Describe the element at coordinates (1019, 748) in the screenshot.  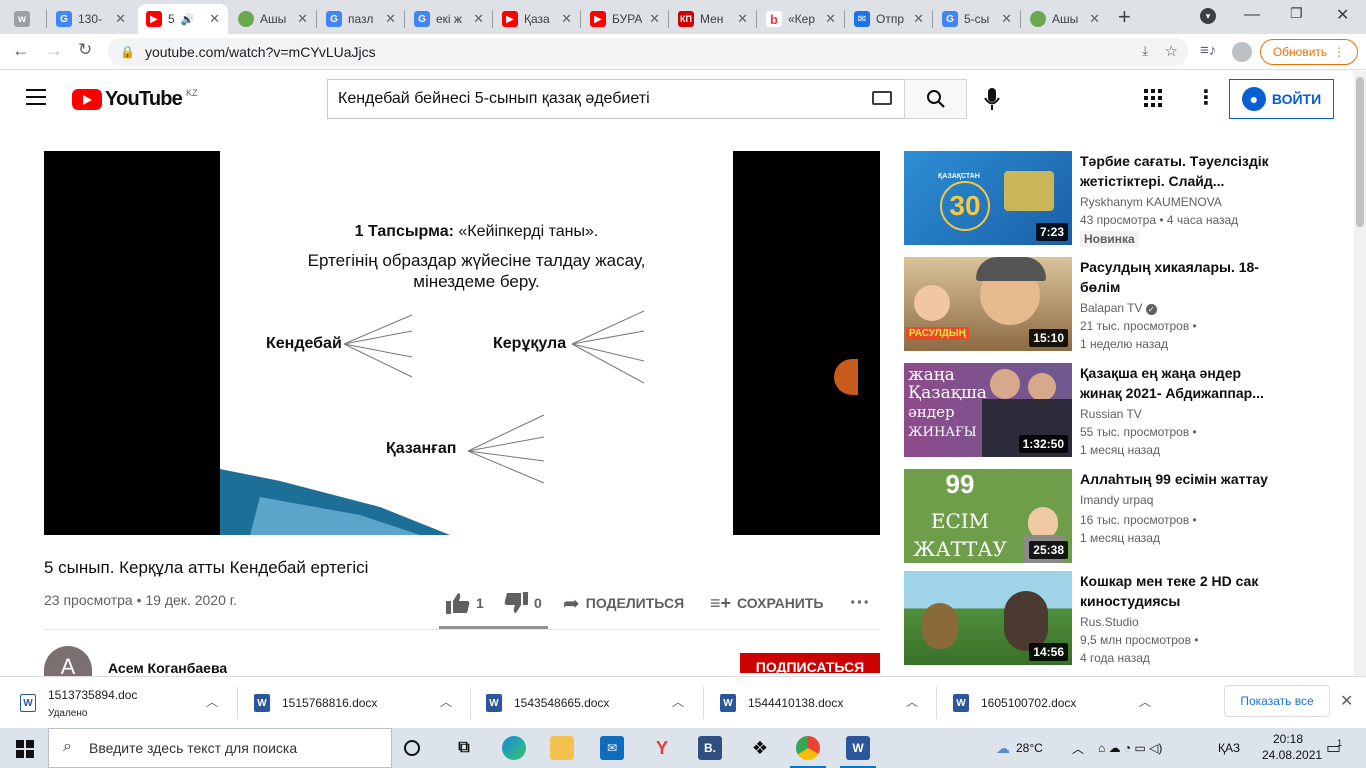
I see `weather-widget: ☁ 28°C` at that location.